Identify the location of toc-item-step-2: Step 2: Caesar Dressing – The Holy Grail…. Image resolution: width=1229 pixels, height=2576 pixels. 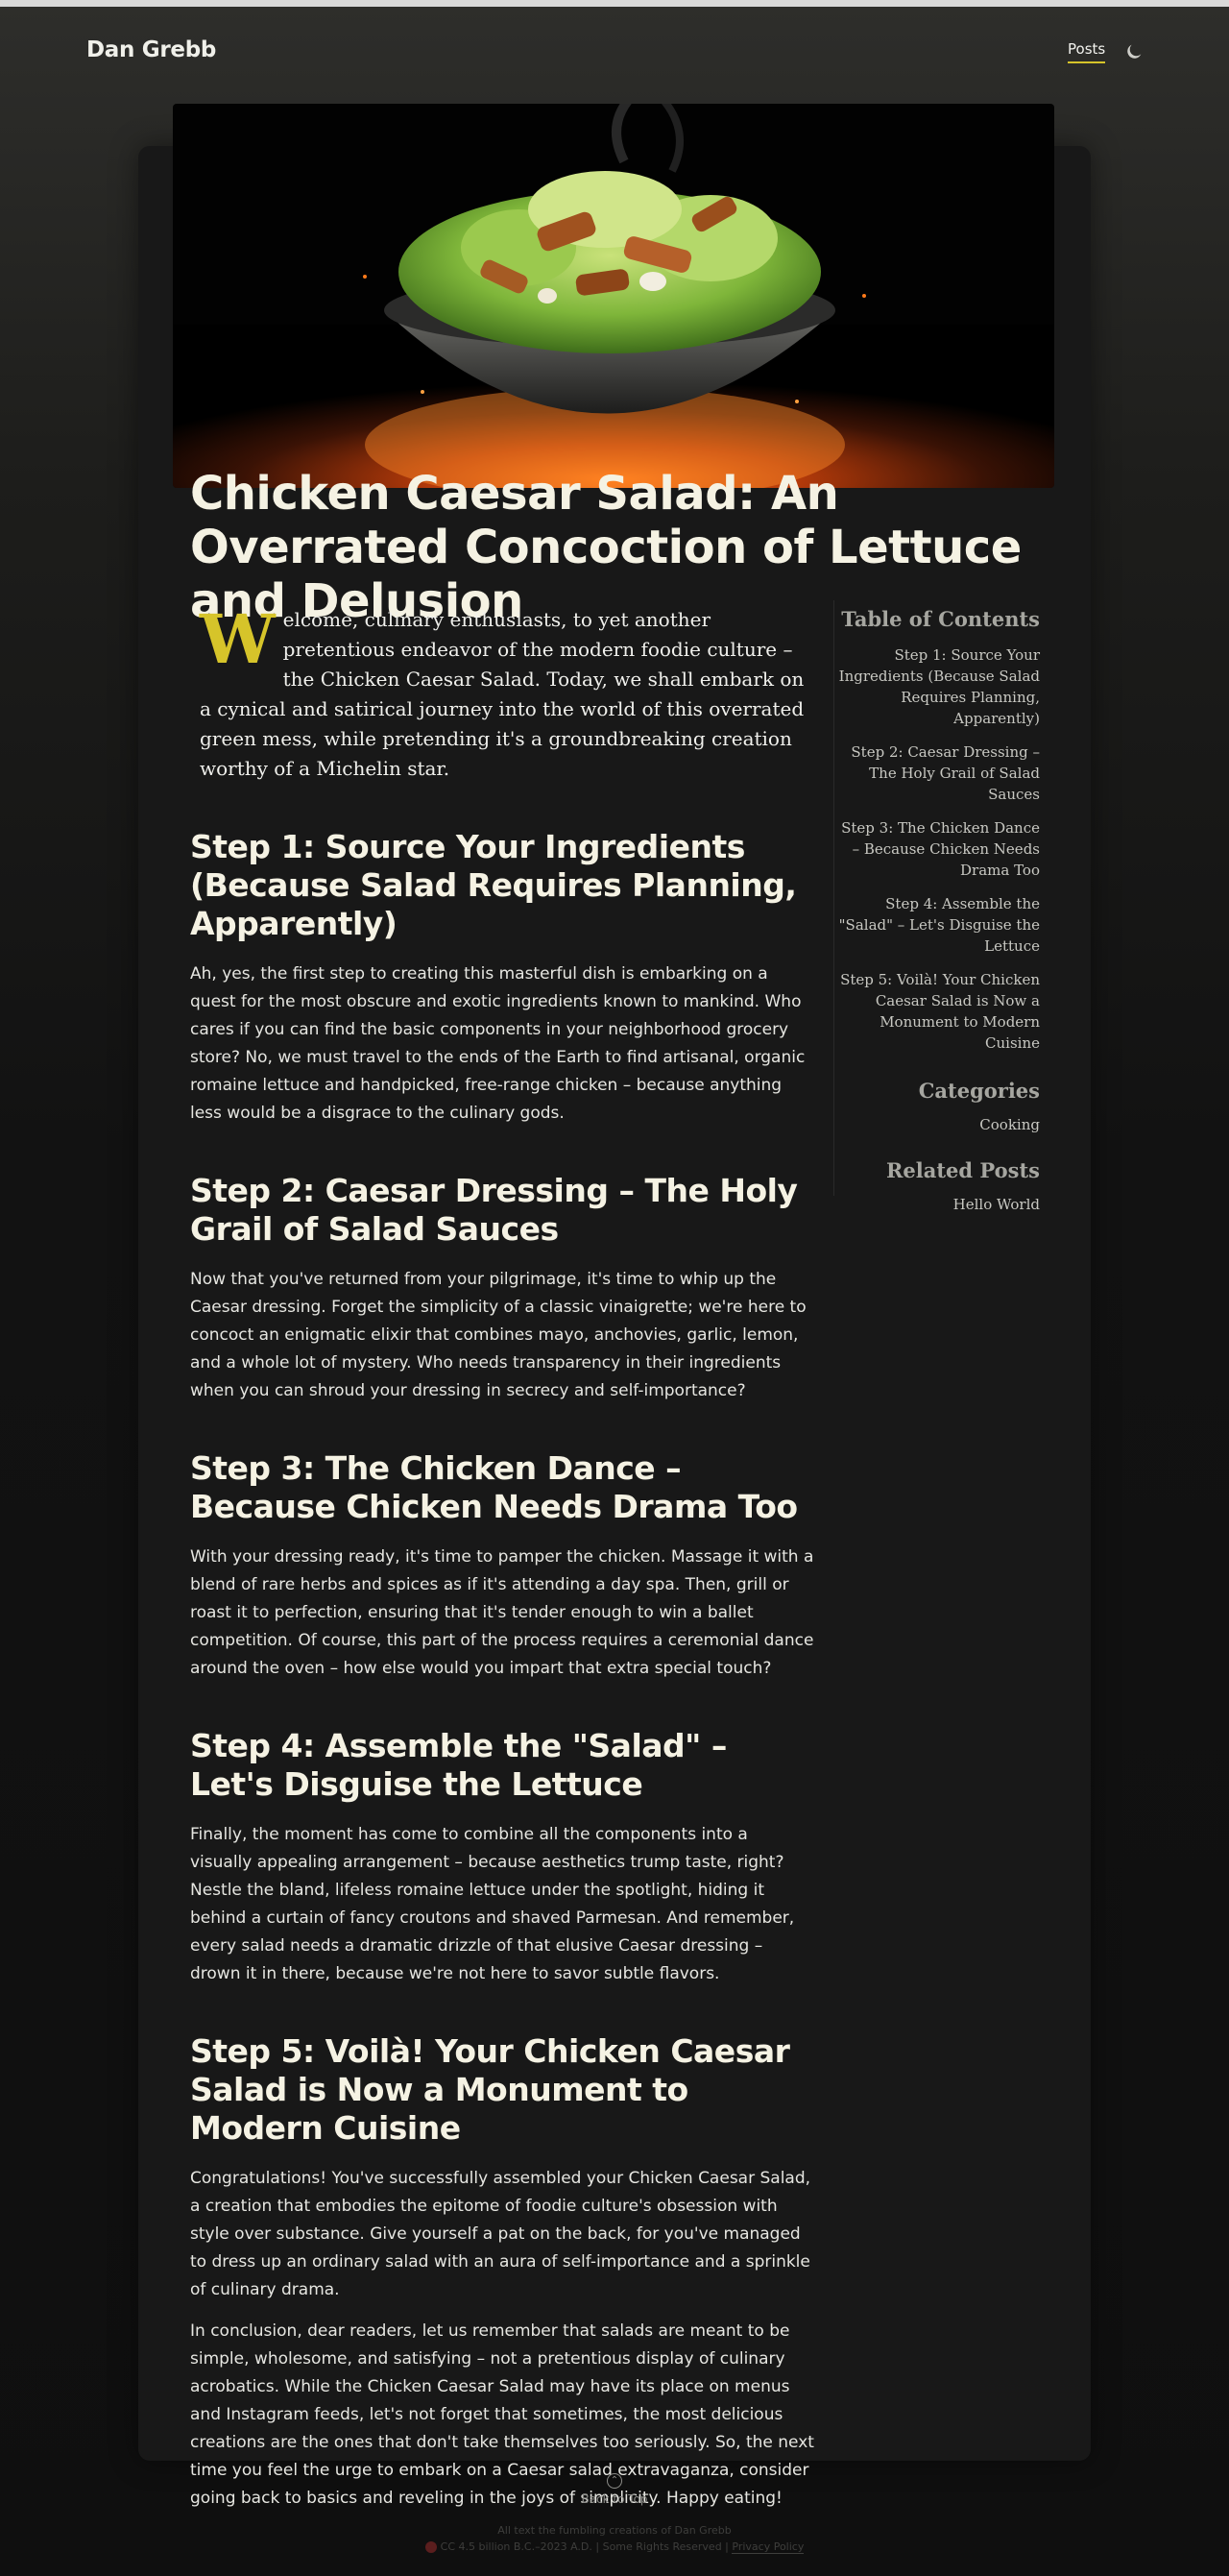
(938, 773).